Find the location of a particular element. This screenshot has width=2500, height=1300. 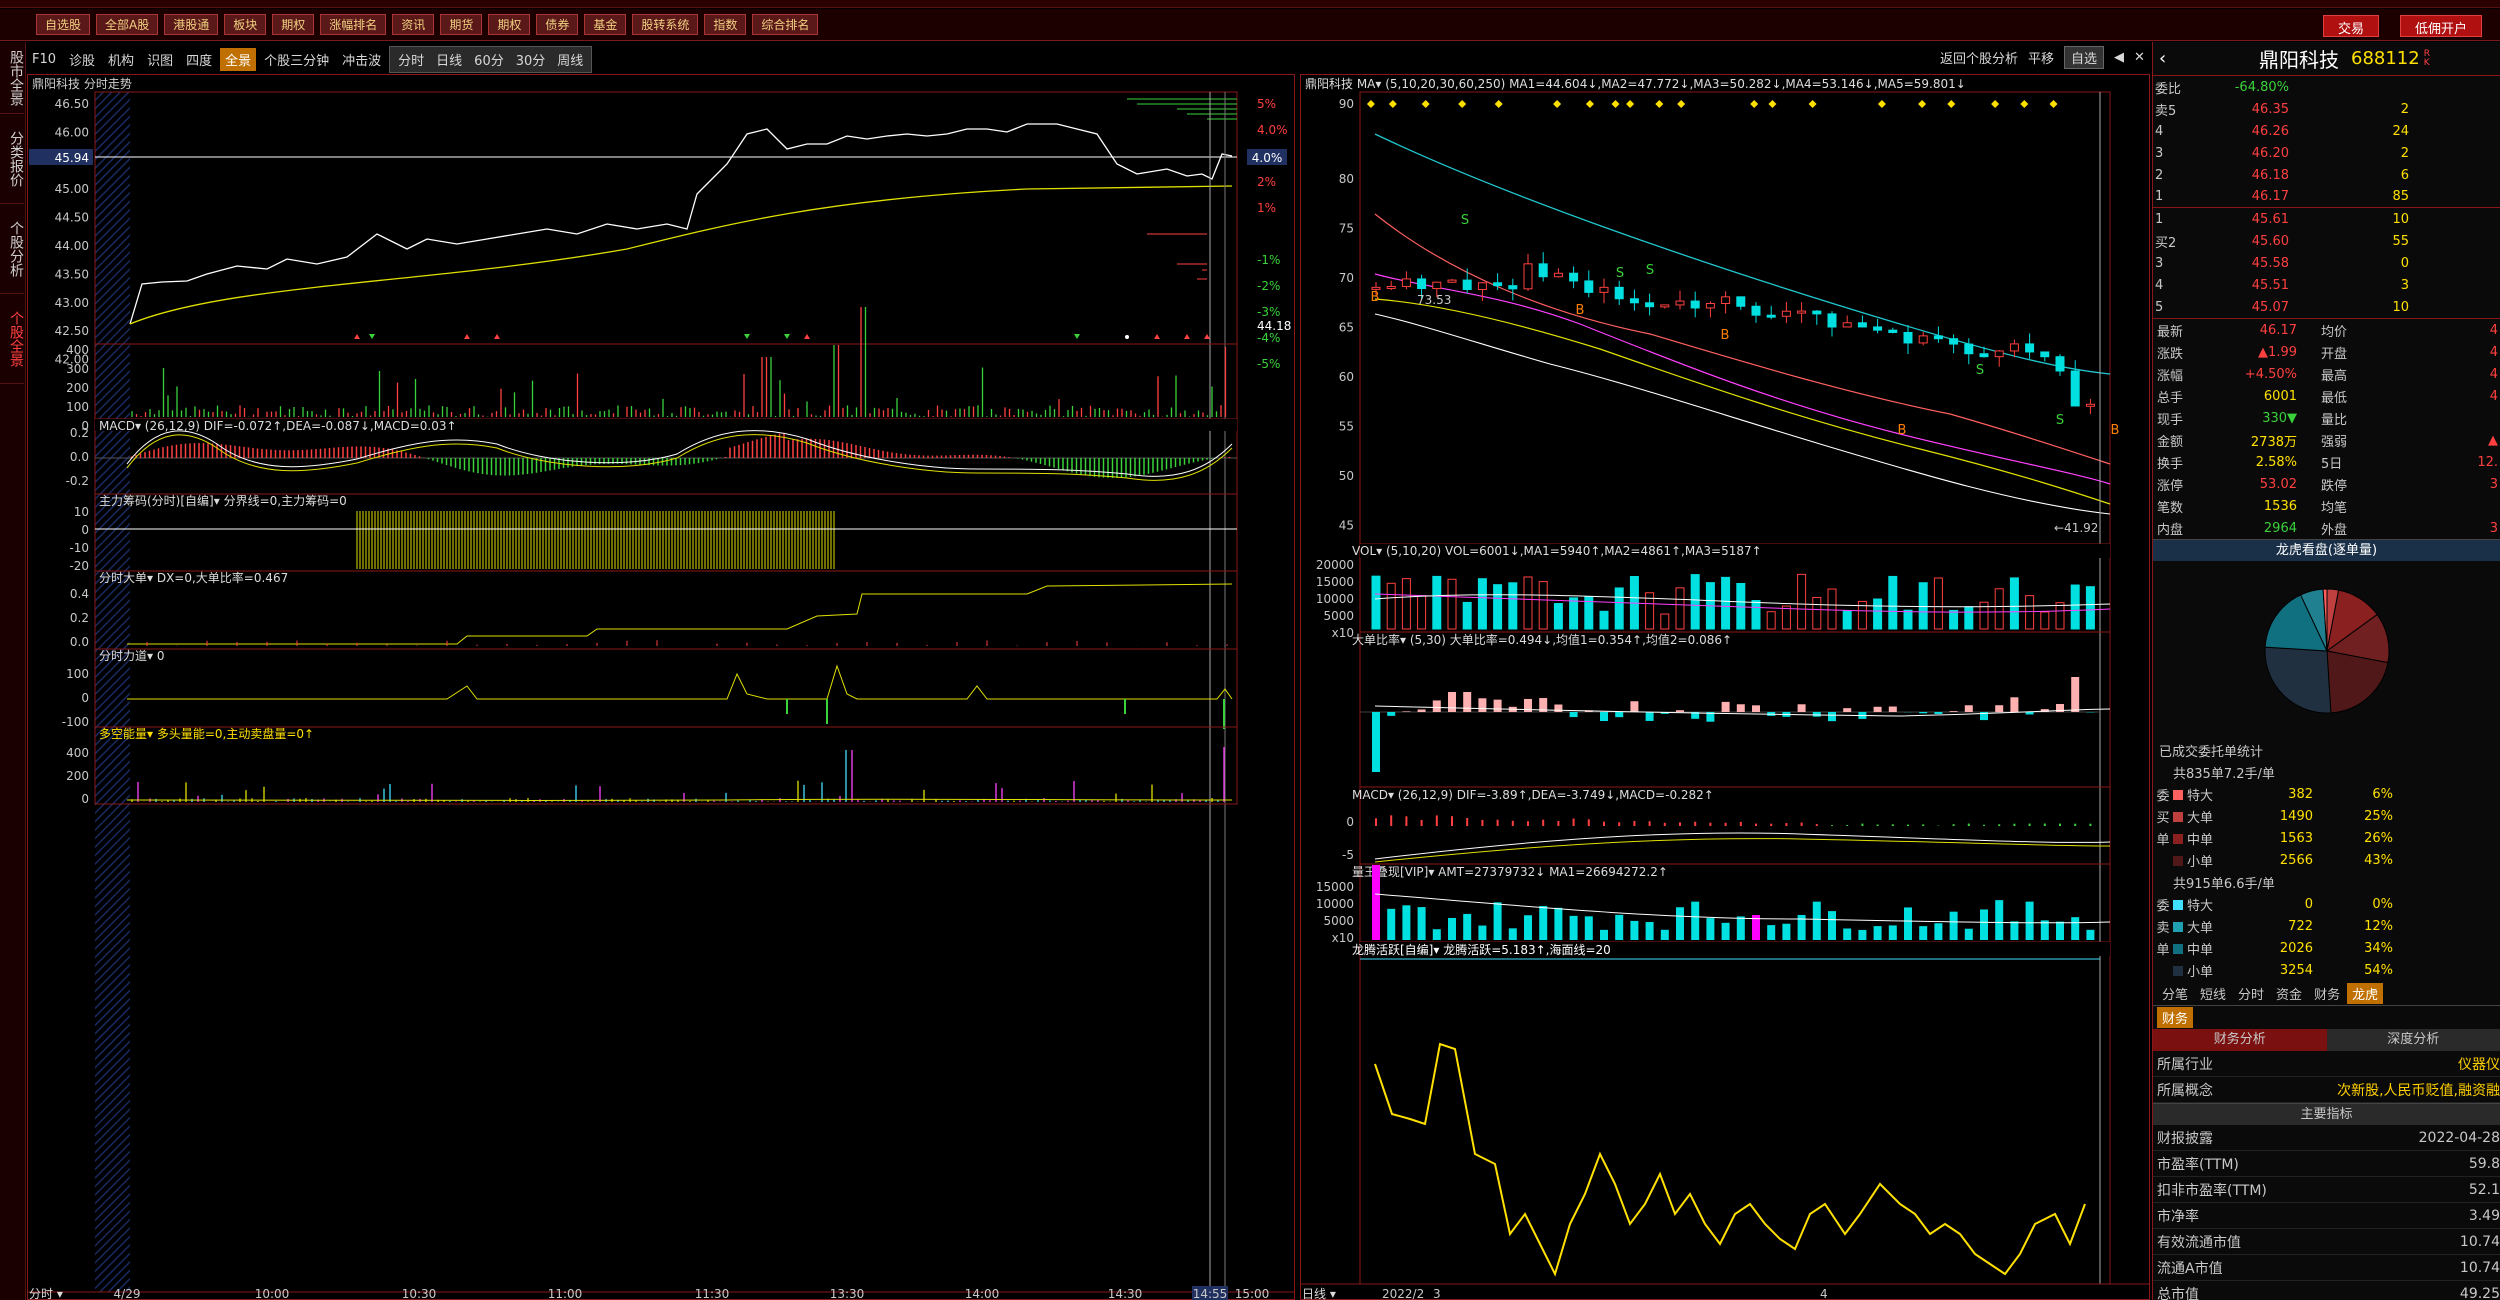

sidebar-item-market: 股市全景 is located at coordinates (12, 78).